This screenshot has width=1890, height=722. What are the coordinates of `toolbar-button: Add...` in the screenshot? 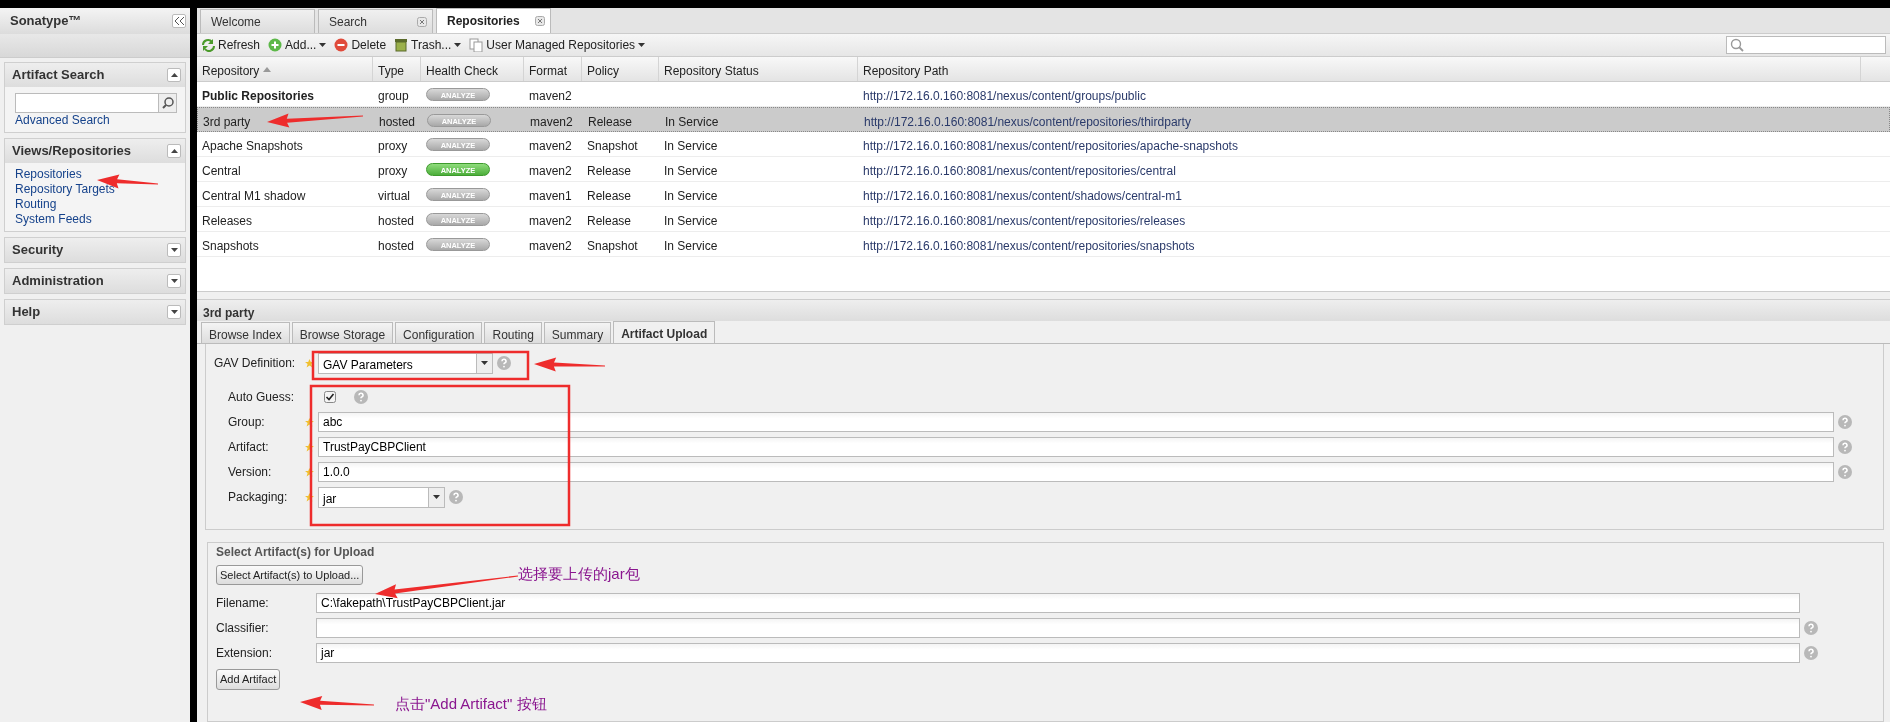 It's located at (297, 44).